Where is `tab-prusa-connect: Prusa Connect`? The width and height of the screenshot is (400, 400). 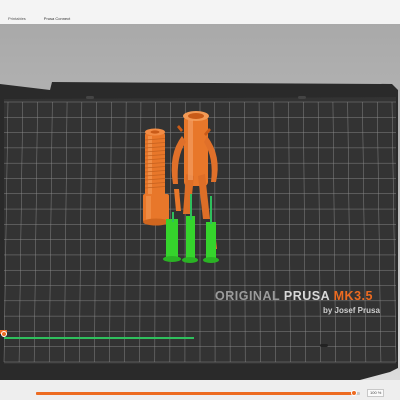
tab-prusa-connect: Prusa Connect is located at coordinates (57, 18).